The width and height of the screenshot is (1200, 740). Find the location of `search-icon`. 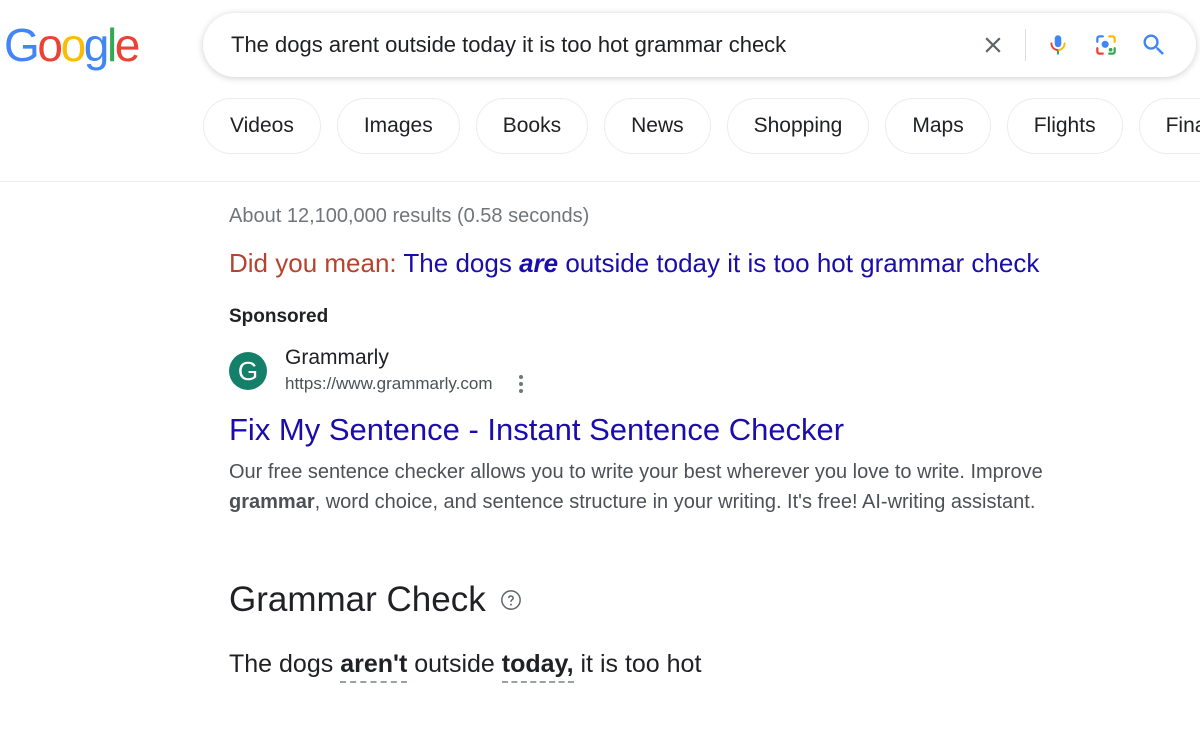

search-icon is located at coordinates (1153, 44).